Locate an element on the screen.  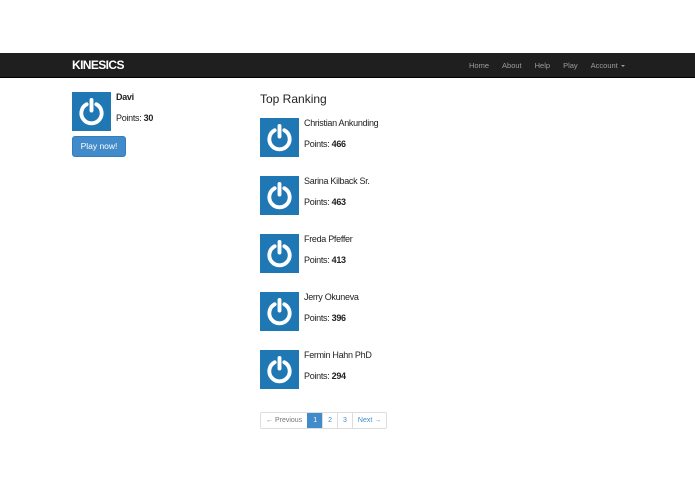
ranking-points: Points: 396 is located at coordinates (325, 318).